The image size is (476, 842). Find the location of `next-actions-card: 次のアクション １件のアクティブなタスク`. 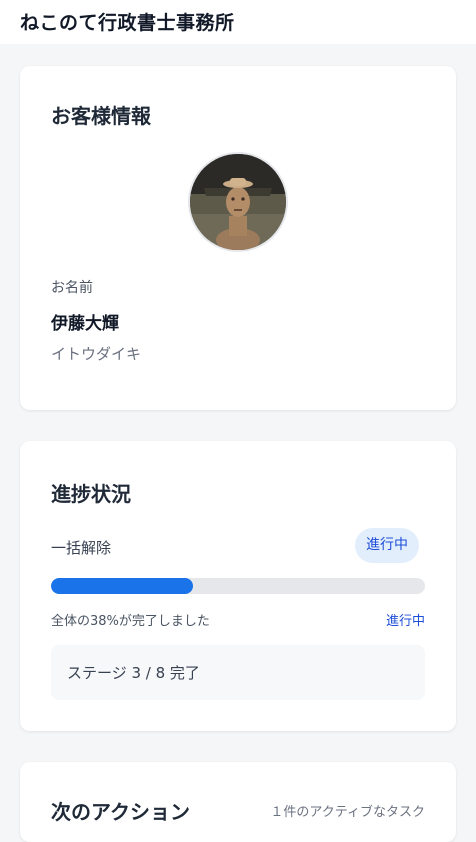

next-actions-card: 次のアクション １件のアクティブなタスク is located at coordinates (238, 802).